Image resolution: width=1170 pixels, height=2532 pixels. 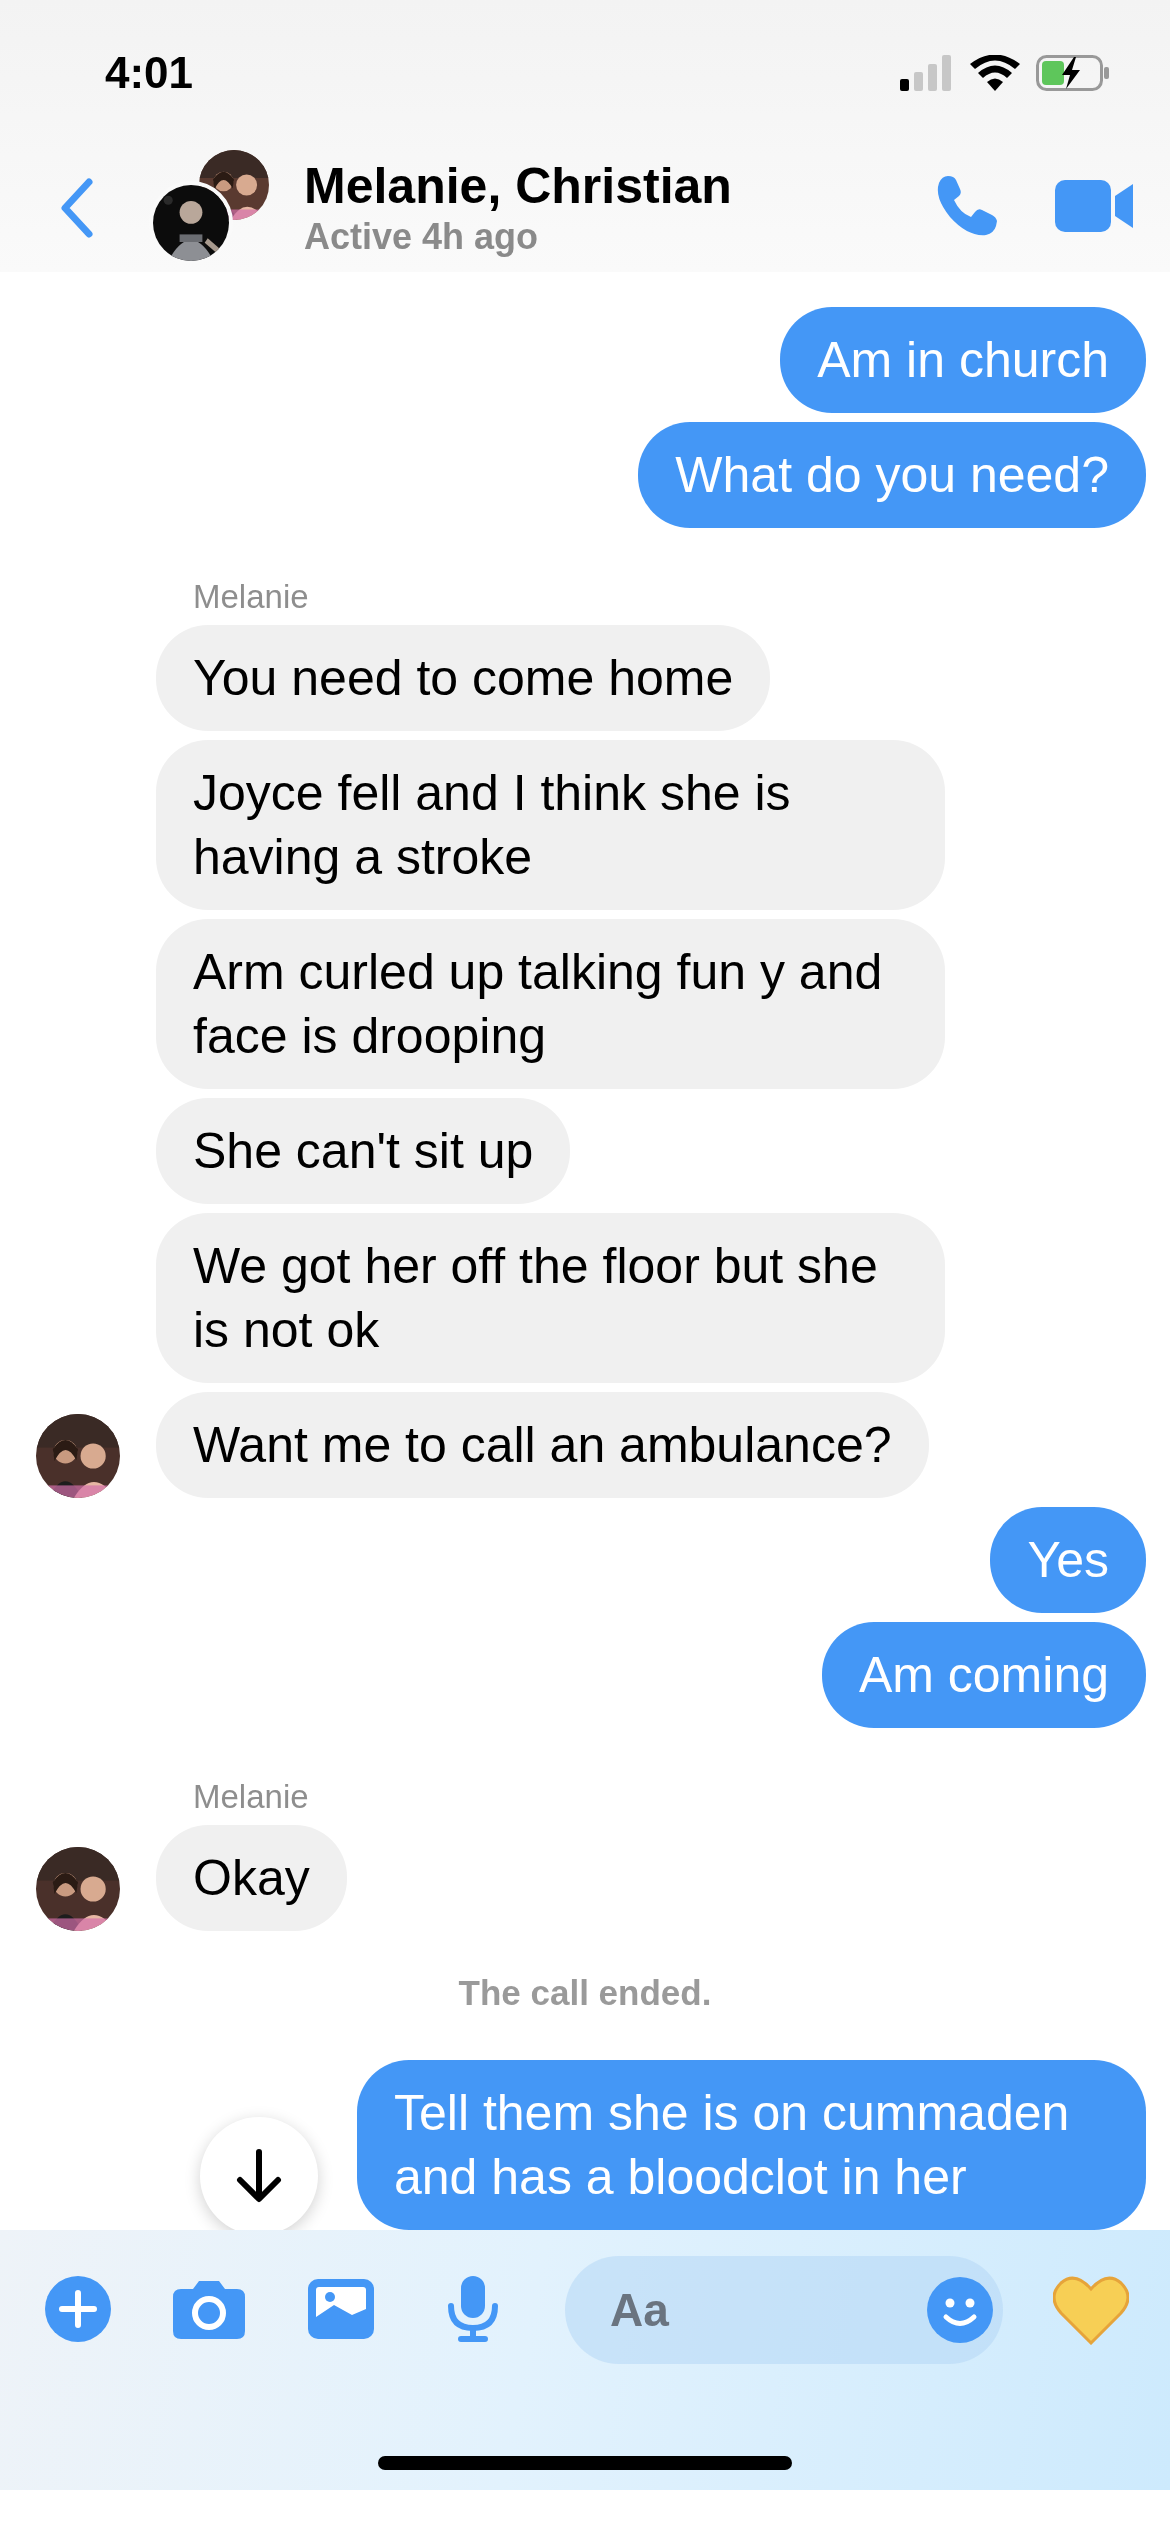 What do you see at coordinates (463, 678) in the screenshot?
I see `message-bubble: You need to come home` at bounding box center [463, 678].